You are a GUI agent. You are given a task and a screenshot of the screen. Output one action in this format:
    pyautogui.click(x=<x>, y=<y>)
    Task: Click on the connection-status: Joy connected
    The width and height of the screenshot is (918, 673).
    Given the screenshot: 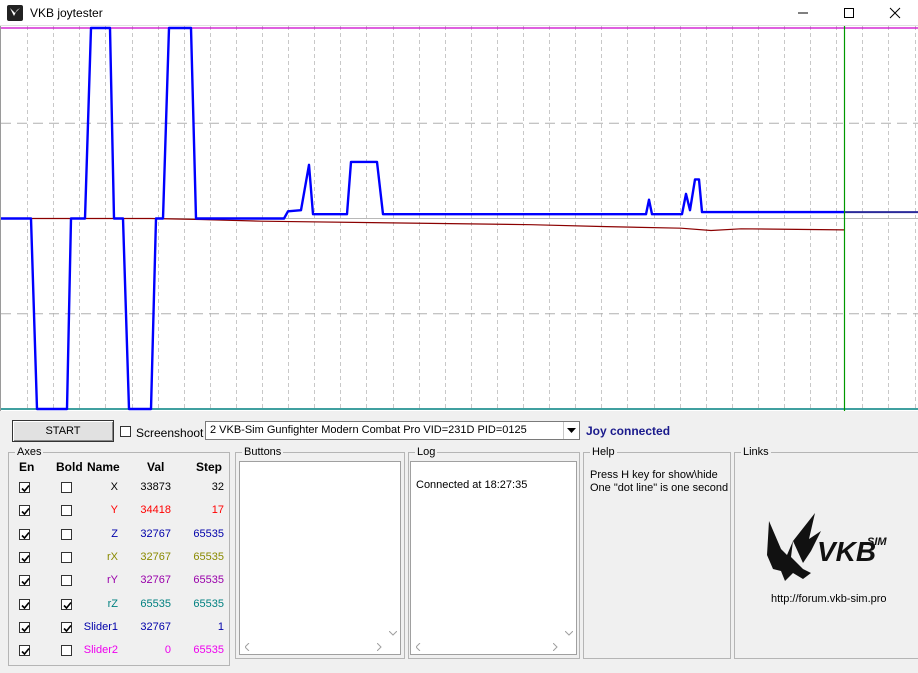 What is the action you would take?
    pyautogui.click(x=628, y=431)
    